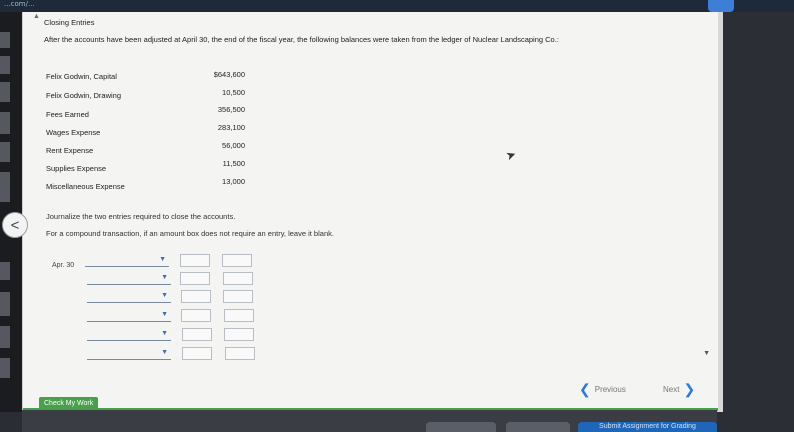 The width and height of the screenshot is (794, 432). Describe the element at coordinates (70, 150) in the screenshot. I see `balance-account: Rent Expense` at that location.